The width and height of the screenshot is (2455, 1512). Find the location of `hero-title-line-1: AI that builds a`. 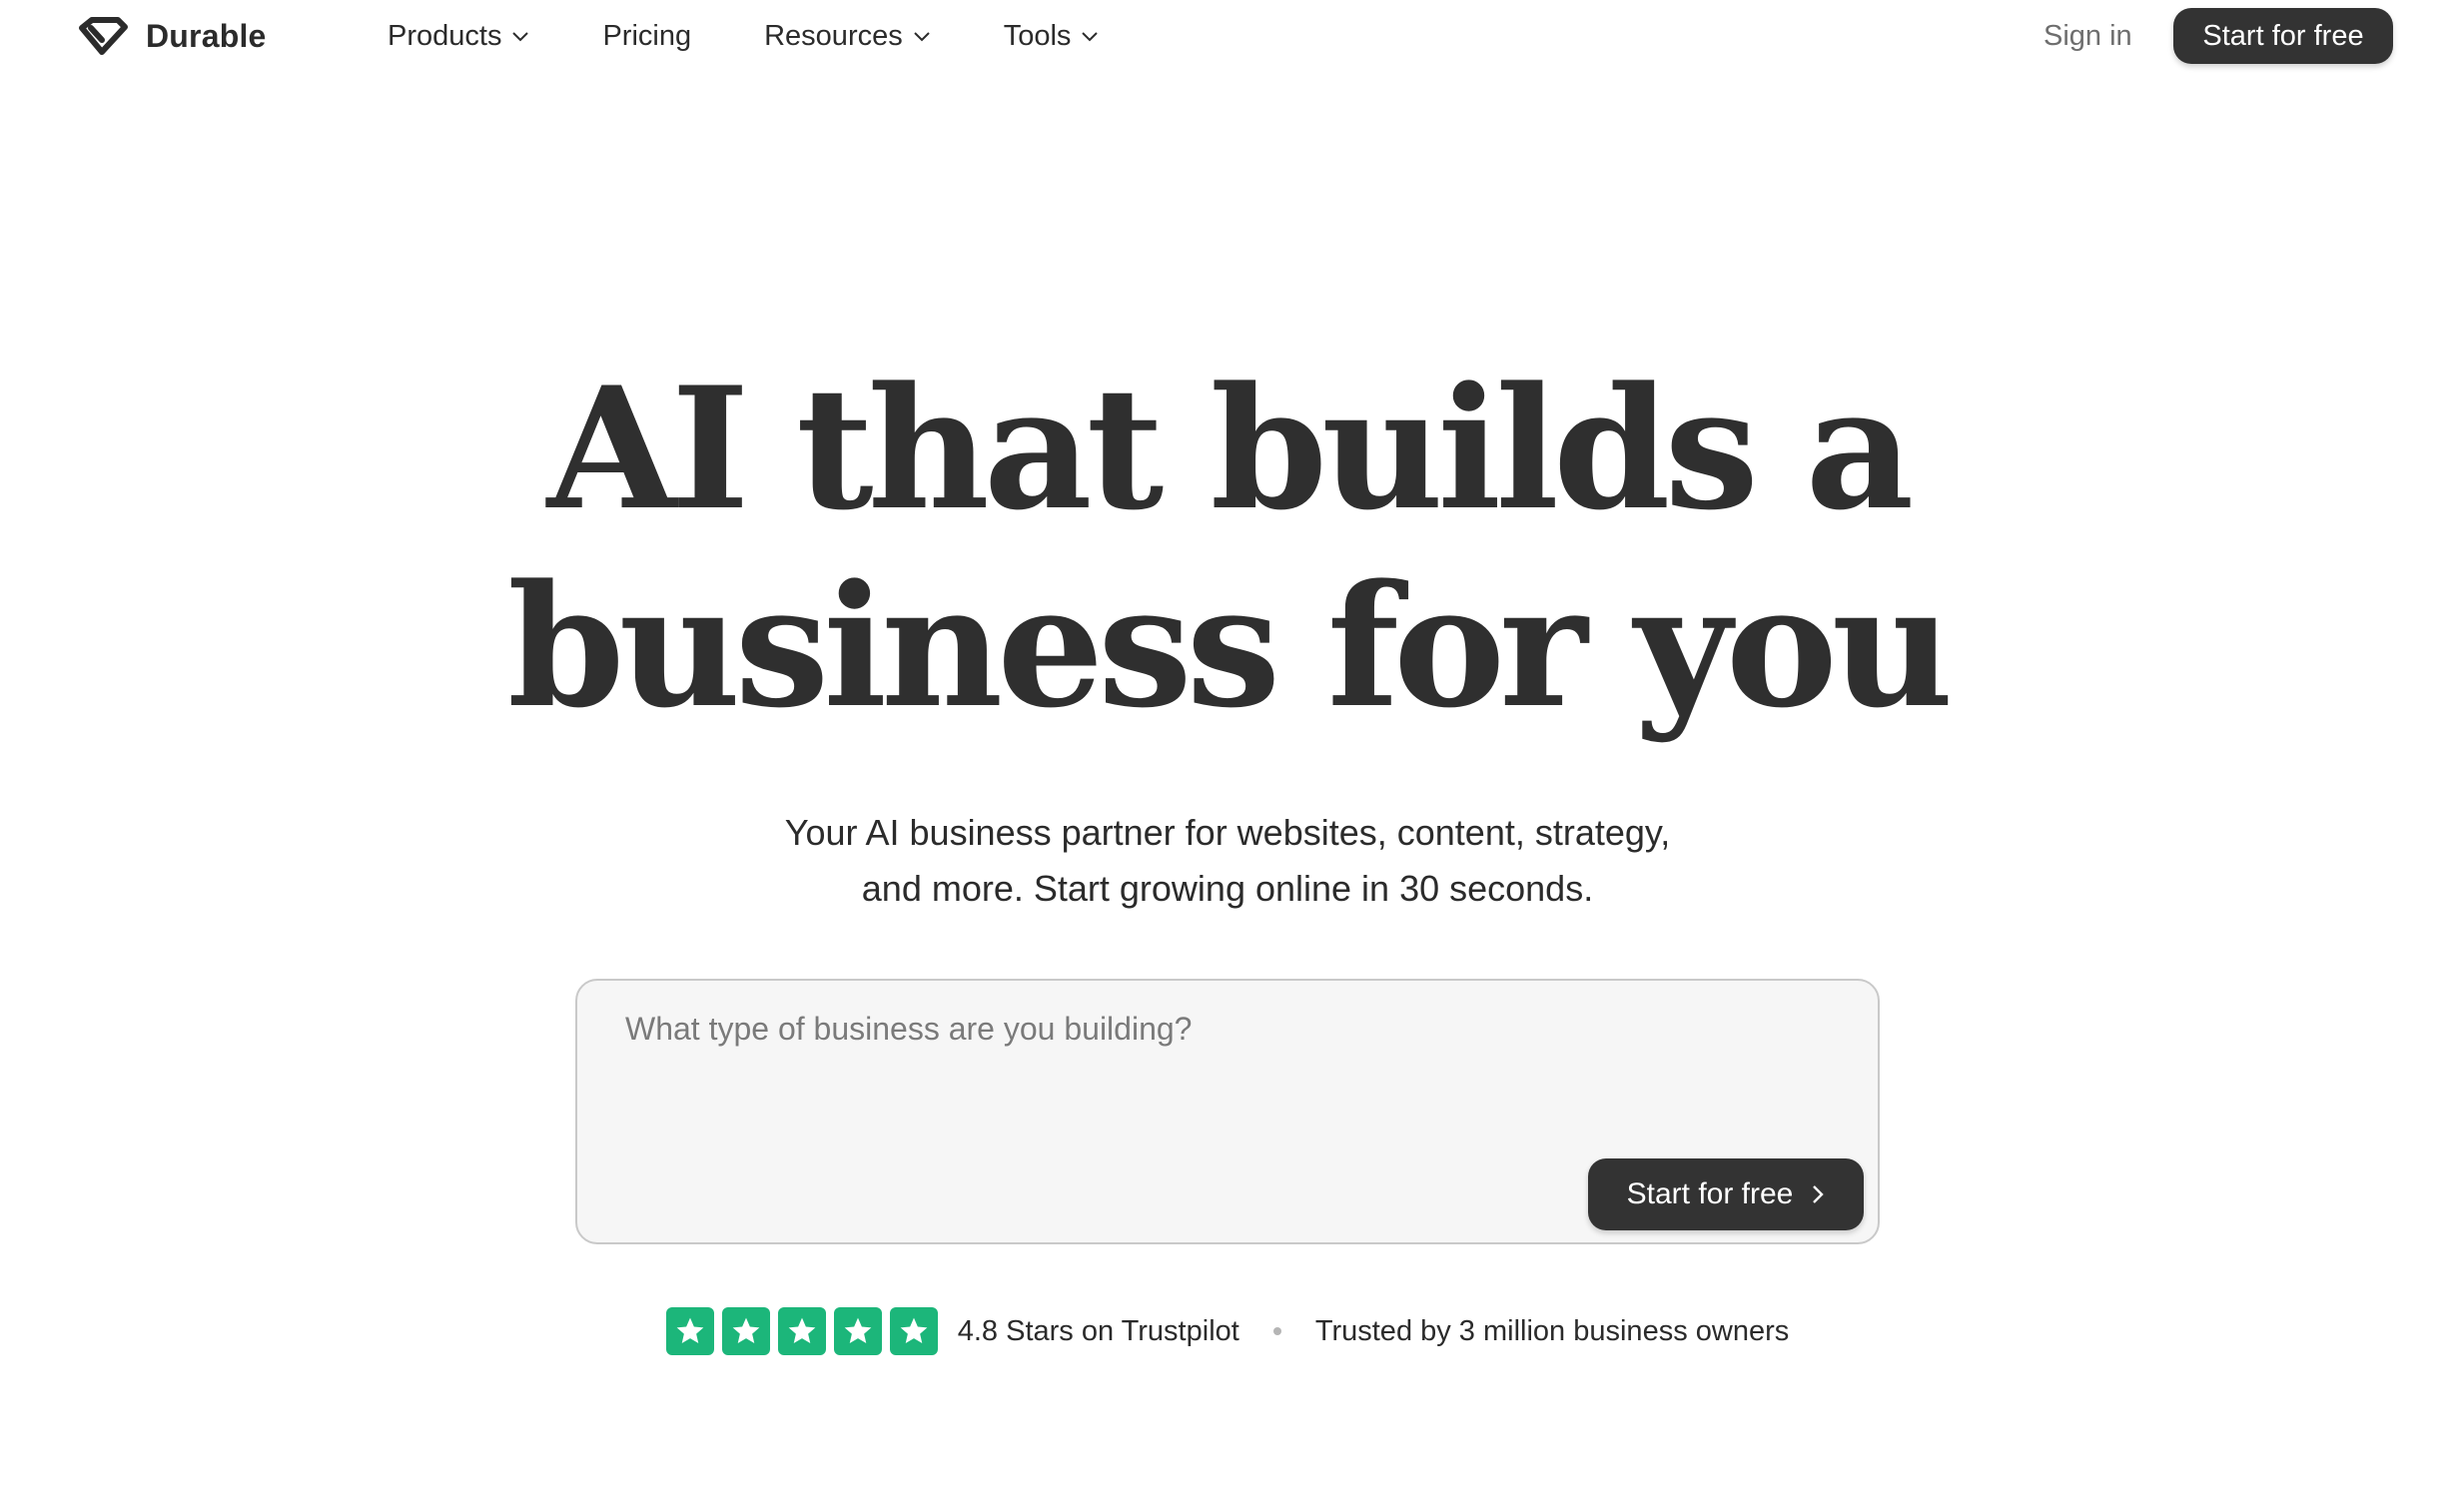

hero-title-line-1: AI that builds a is located at coordinates (1230, 448).